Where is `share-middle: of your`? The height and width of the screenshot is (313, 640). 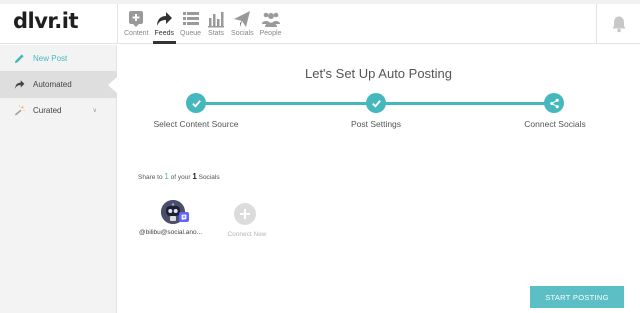 share-middle: of your is located at coordinates (180, 177).